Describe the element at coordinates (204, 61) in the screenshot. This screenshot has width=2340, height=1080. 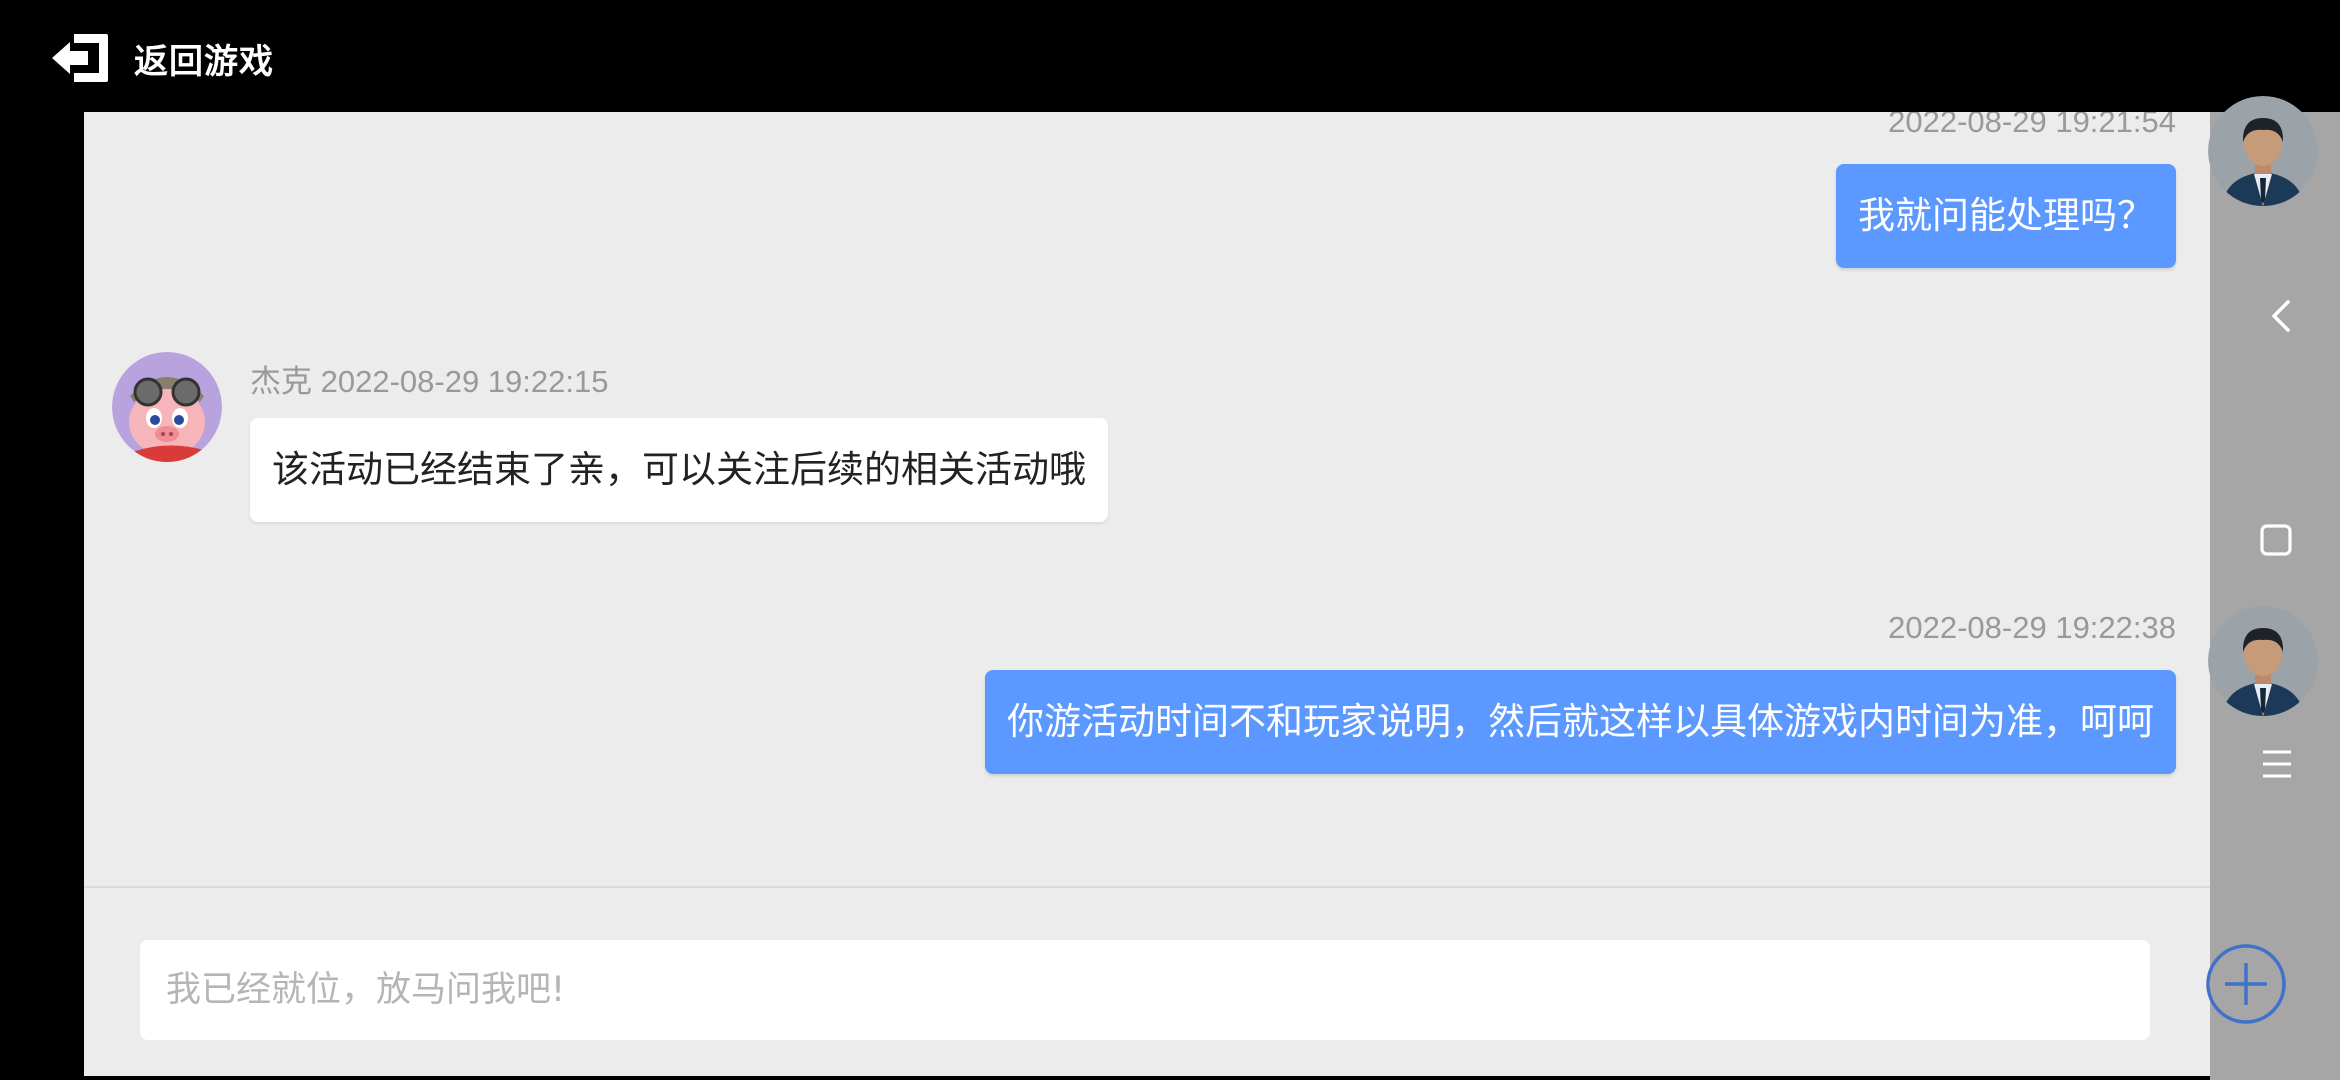
I see `back-to-game-label: 返回游戏` at that location.